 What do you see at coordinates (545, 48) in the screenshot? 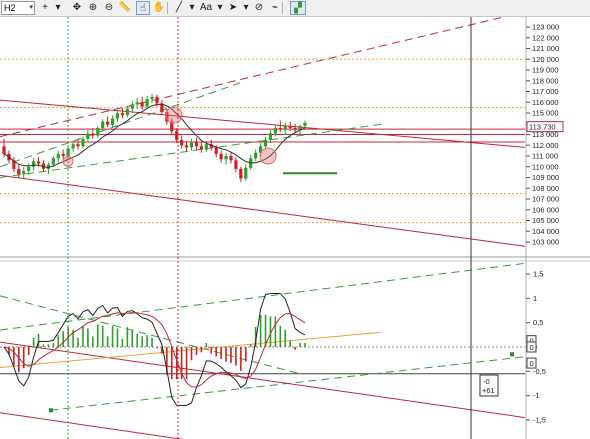
I see `price-tick-label: 121 000` at bounding box center [545, 48].